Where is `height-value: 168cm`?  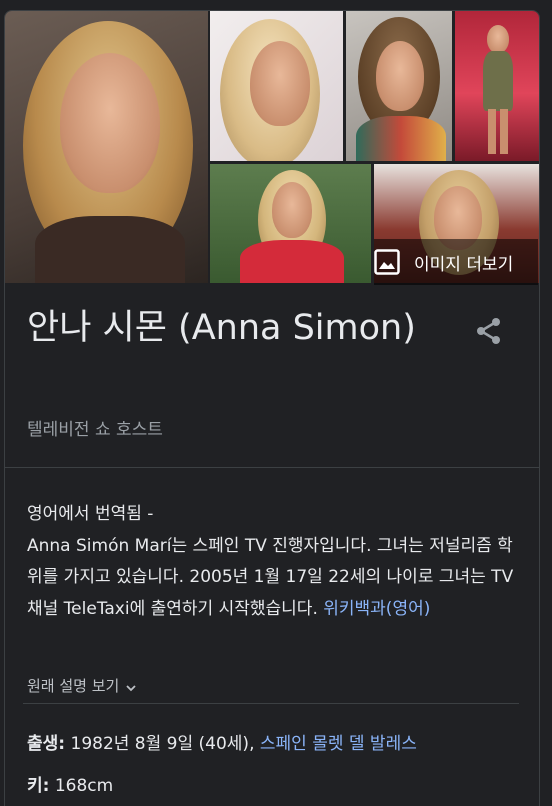
height-value: 168cm is located at coordinates (84, 786).